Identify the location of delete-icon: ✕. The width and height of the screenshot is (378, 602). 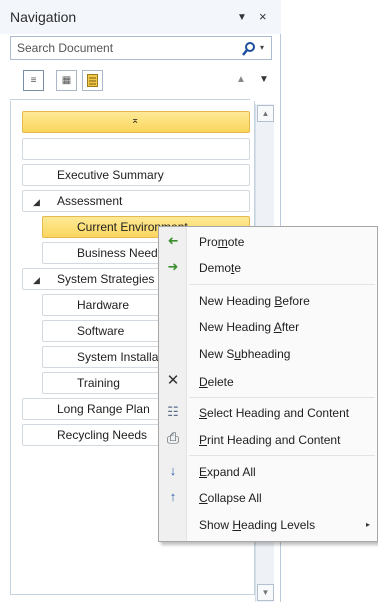
(173, 380).